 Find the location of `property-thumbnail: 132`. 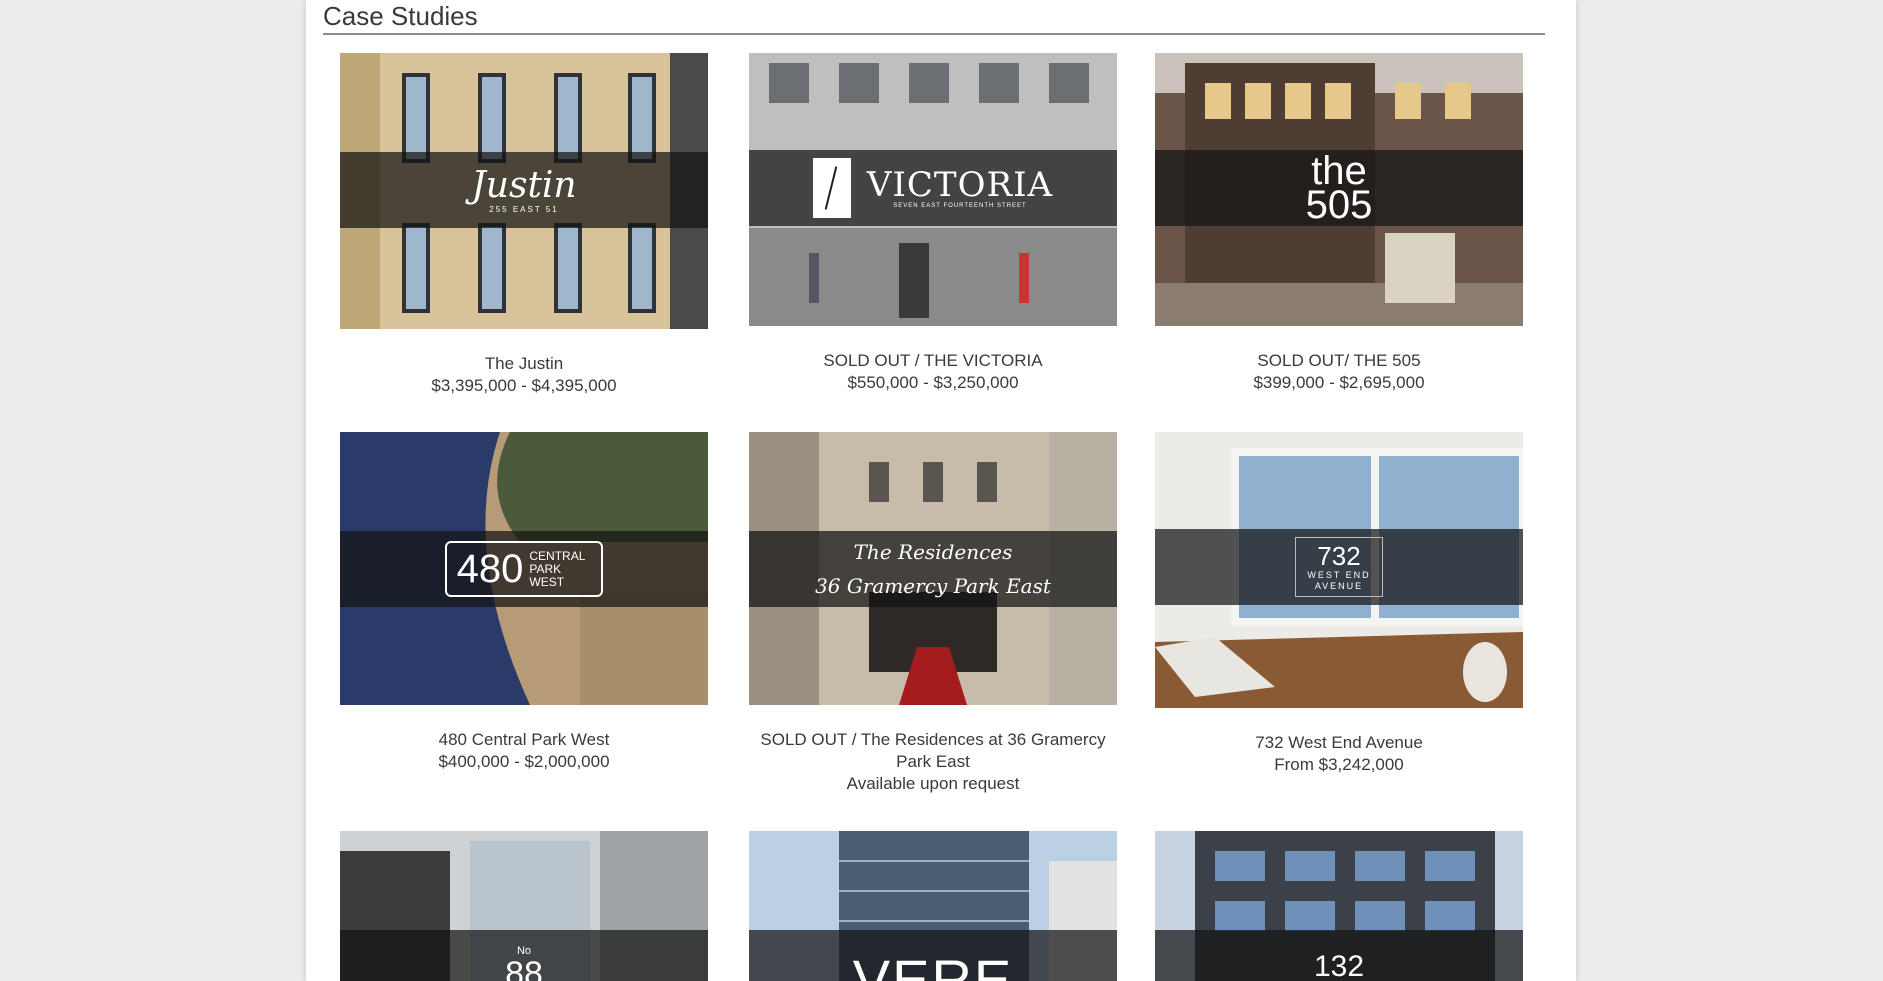

property-thumbnail: 132 is located at coordinates (1339, 906).